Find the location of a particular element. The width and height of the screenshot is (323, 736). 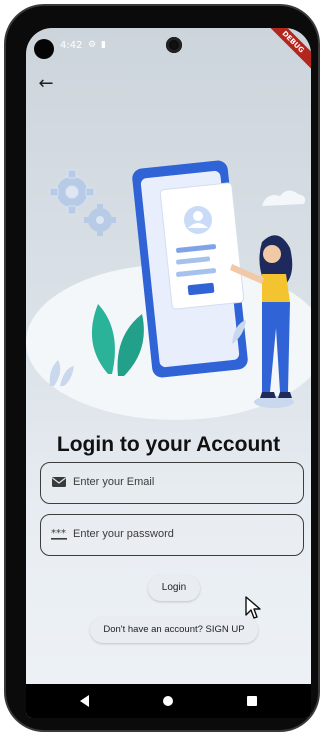

system-navigation-bar is located at coordinates (168, 701).